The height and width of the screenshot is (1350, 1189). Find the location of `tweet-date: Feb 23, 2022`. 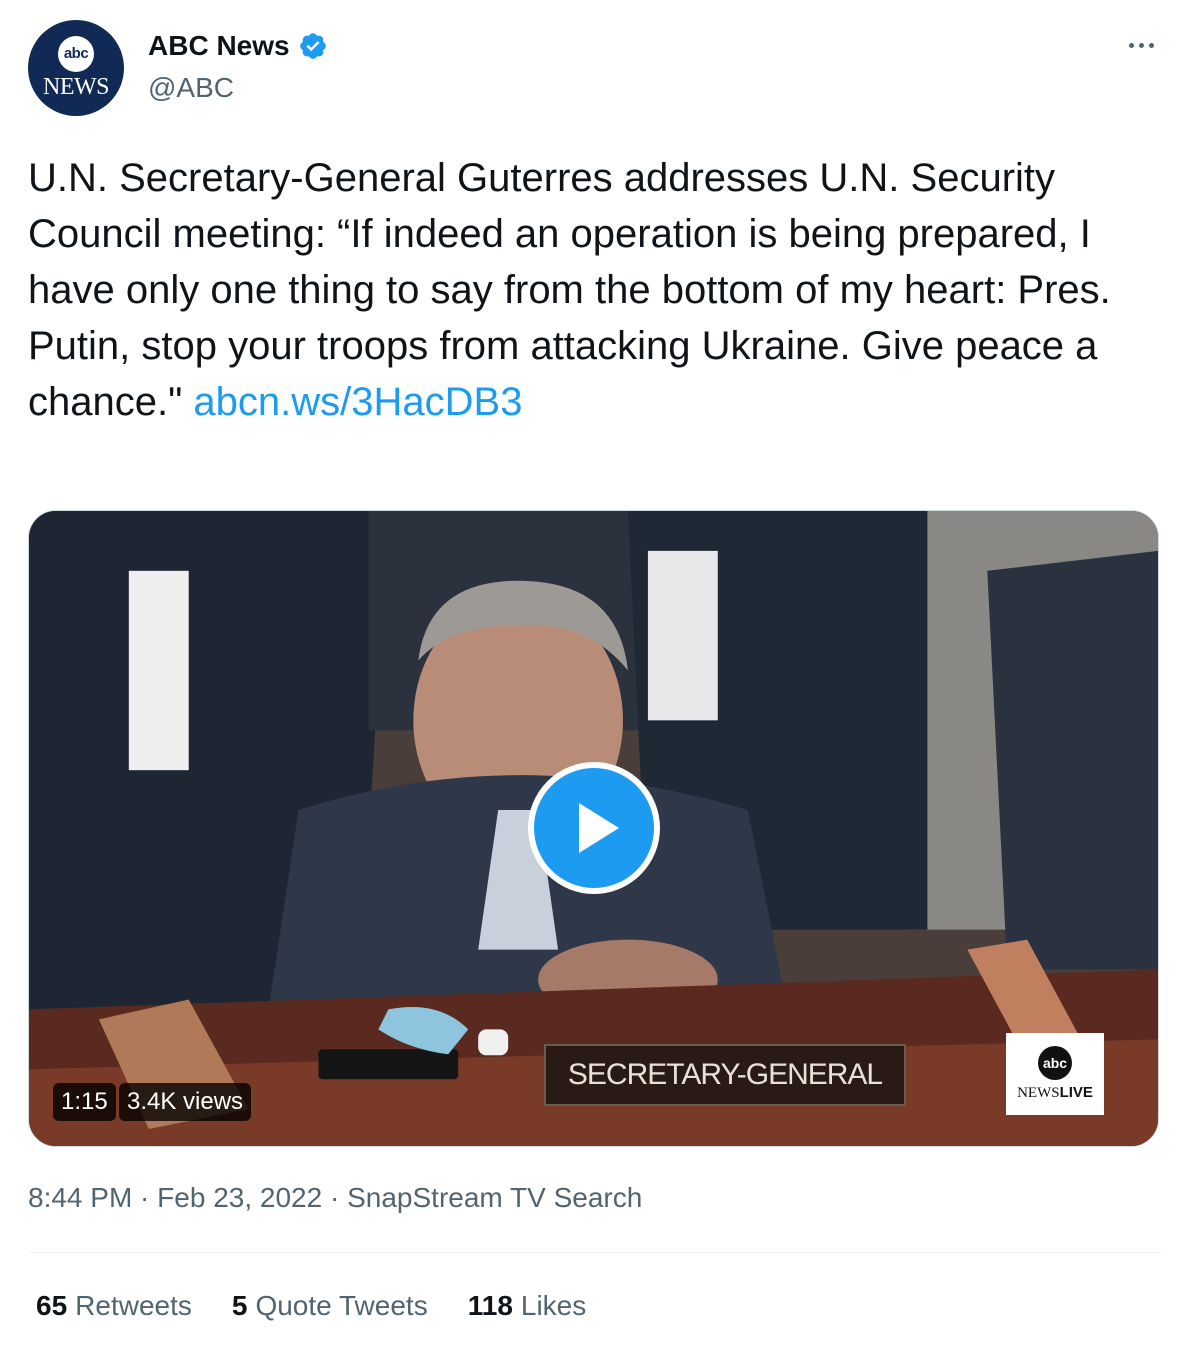

tweet-date: Feb 23, 2022 is located at coordinates (239, 1197).